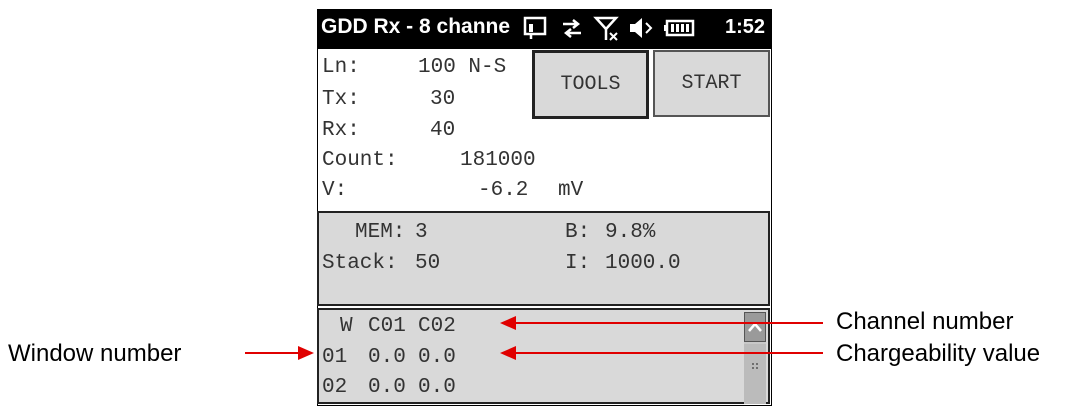  Describe the element at coordinates (95, 353) in the screenshot. I see `window-number-label: Window number` at that location.